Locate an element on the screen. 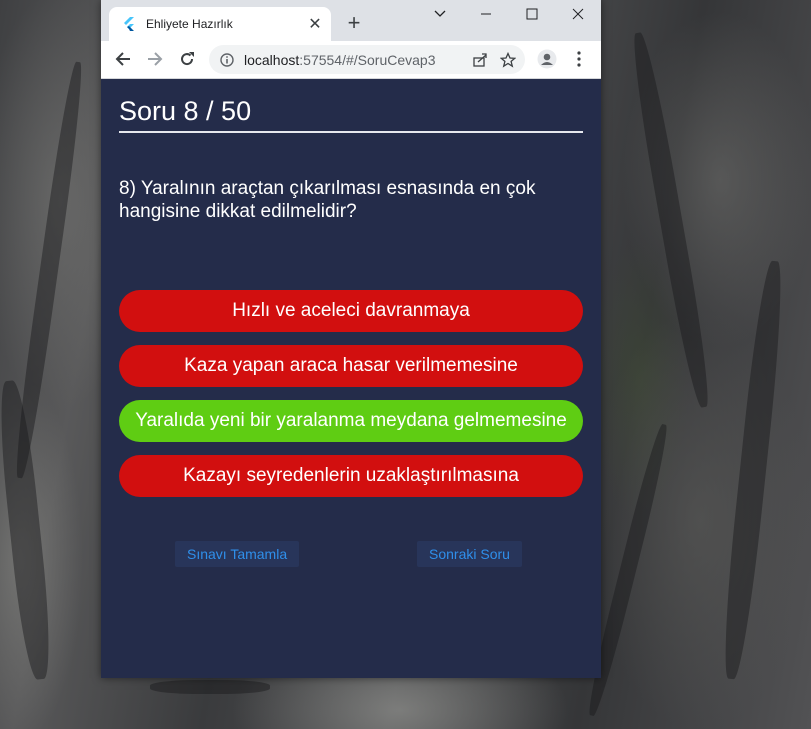  url-text: localhost:57554/#/SoruCevap3 is located at coordinates (356, 60).